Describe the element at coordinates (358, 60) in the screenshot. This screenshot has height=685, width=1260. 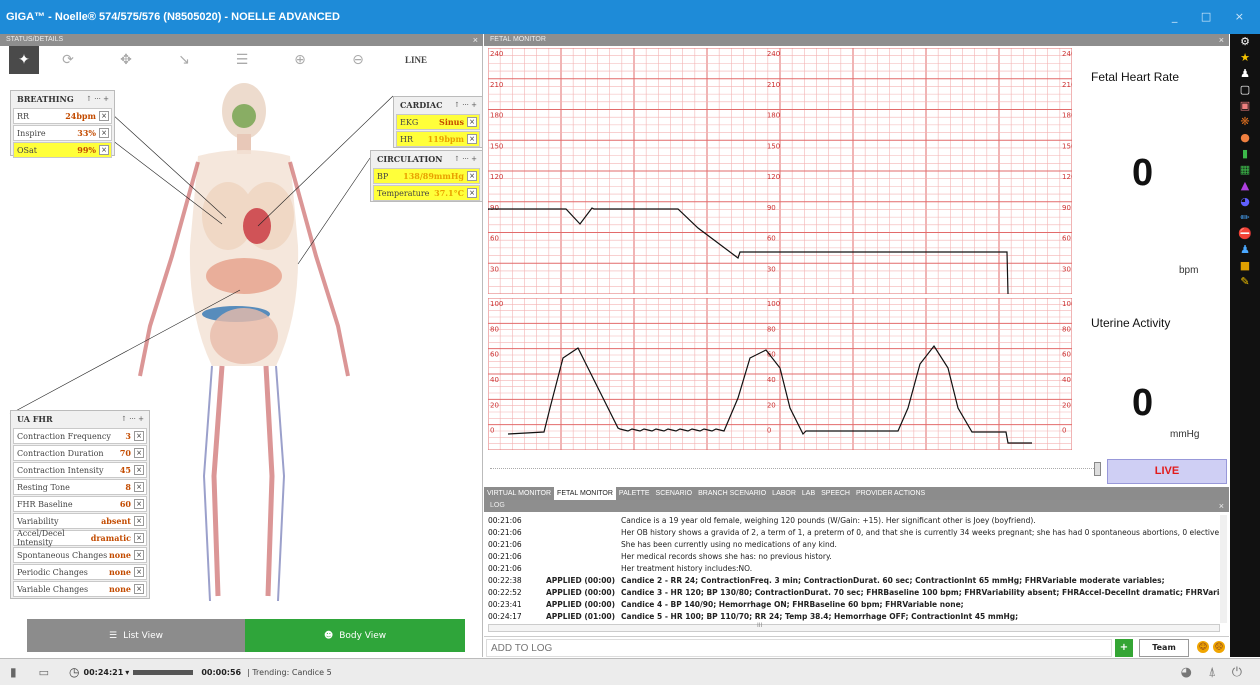
I see `zoom-out-icon: ⊖` at that location.